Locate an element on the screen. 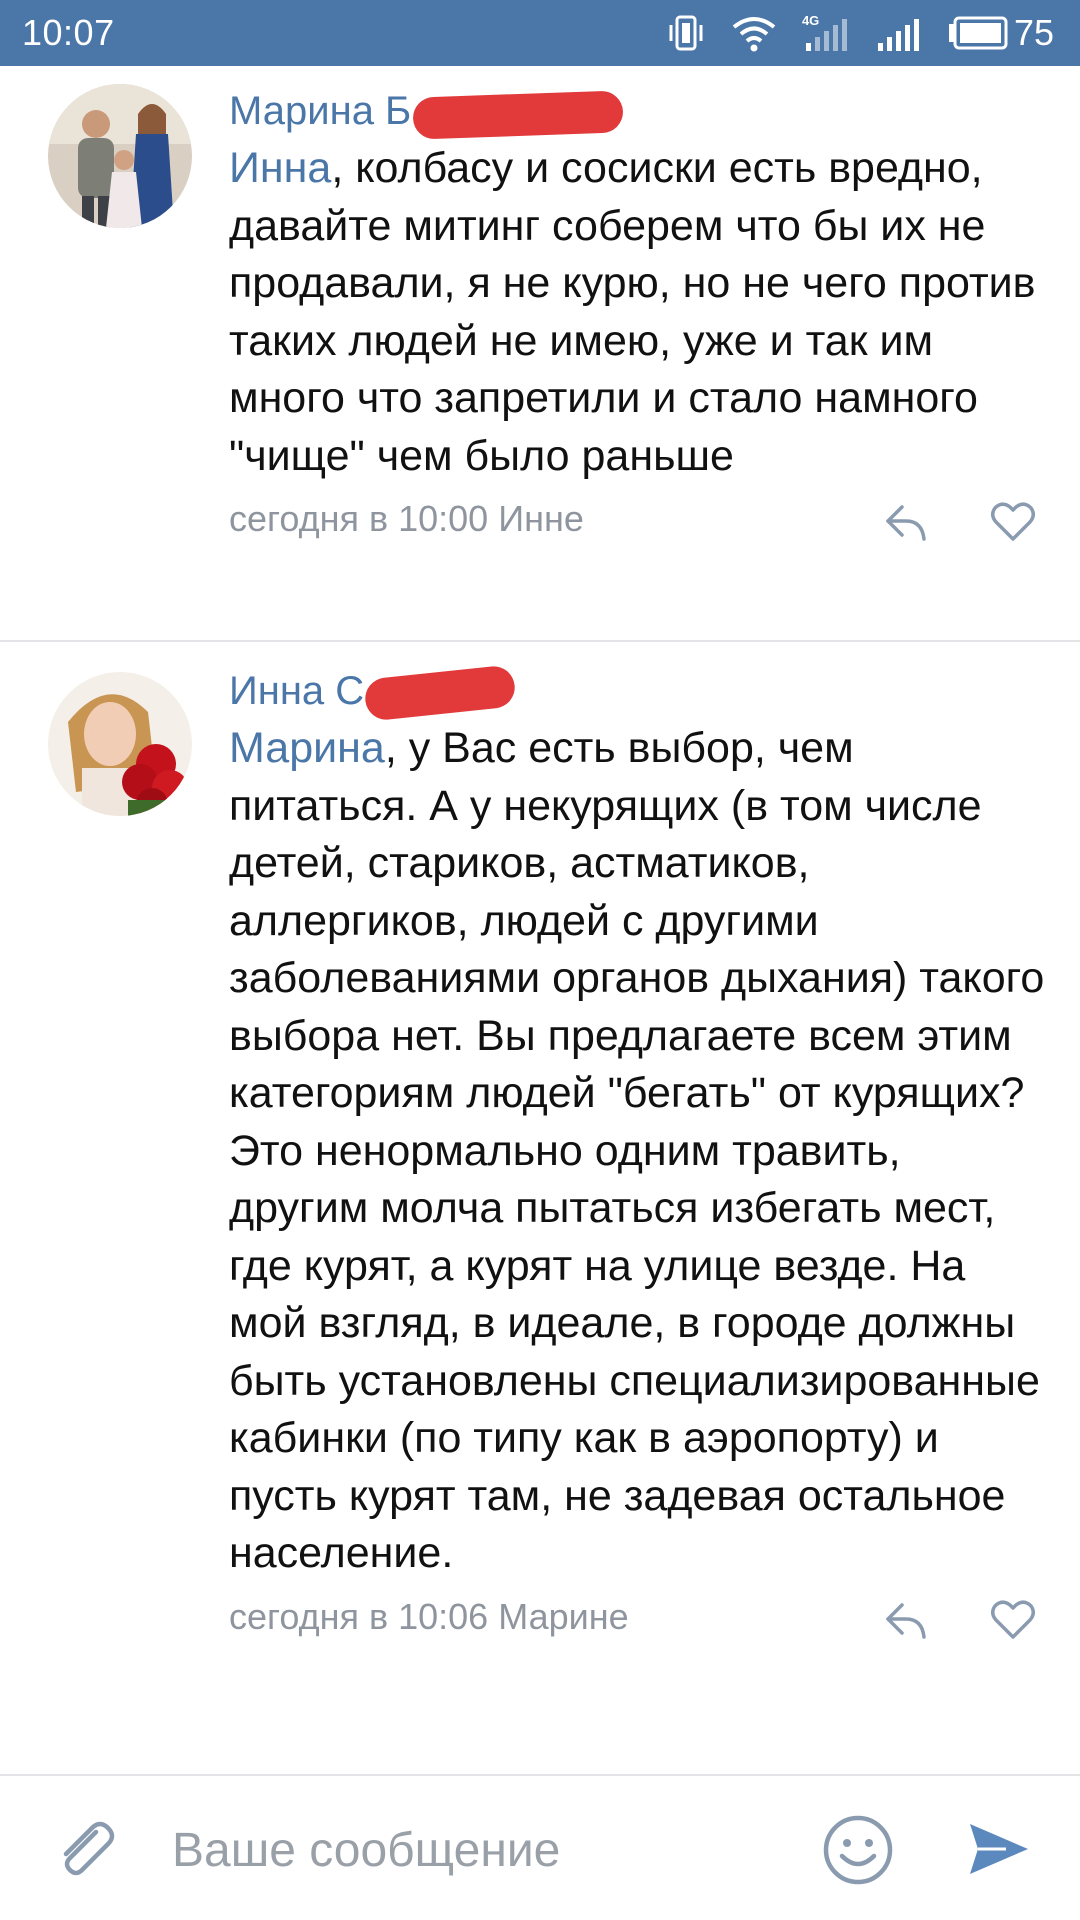 The height and width of the screenshot is (1920, 1080). status-icons: 4G 75 is located at coordinates (860, 33).